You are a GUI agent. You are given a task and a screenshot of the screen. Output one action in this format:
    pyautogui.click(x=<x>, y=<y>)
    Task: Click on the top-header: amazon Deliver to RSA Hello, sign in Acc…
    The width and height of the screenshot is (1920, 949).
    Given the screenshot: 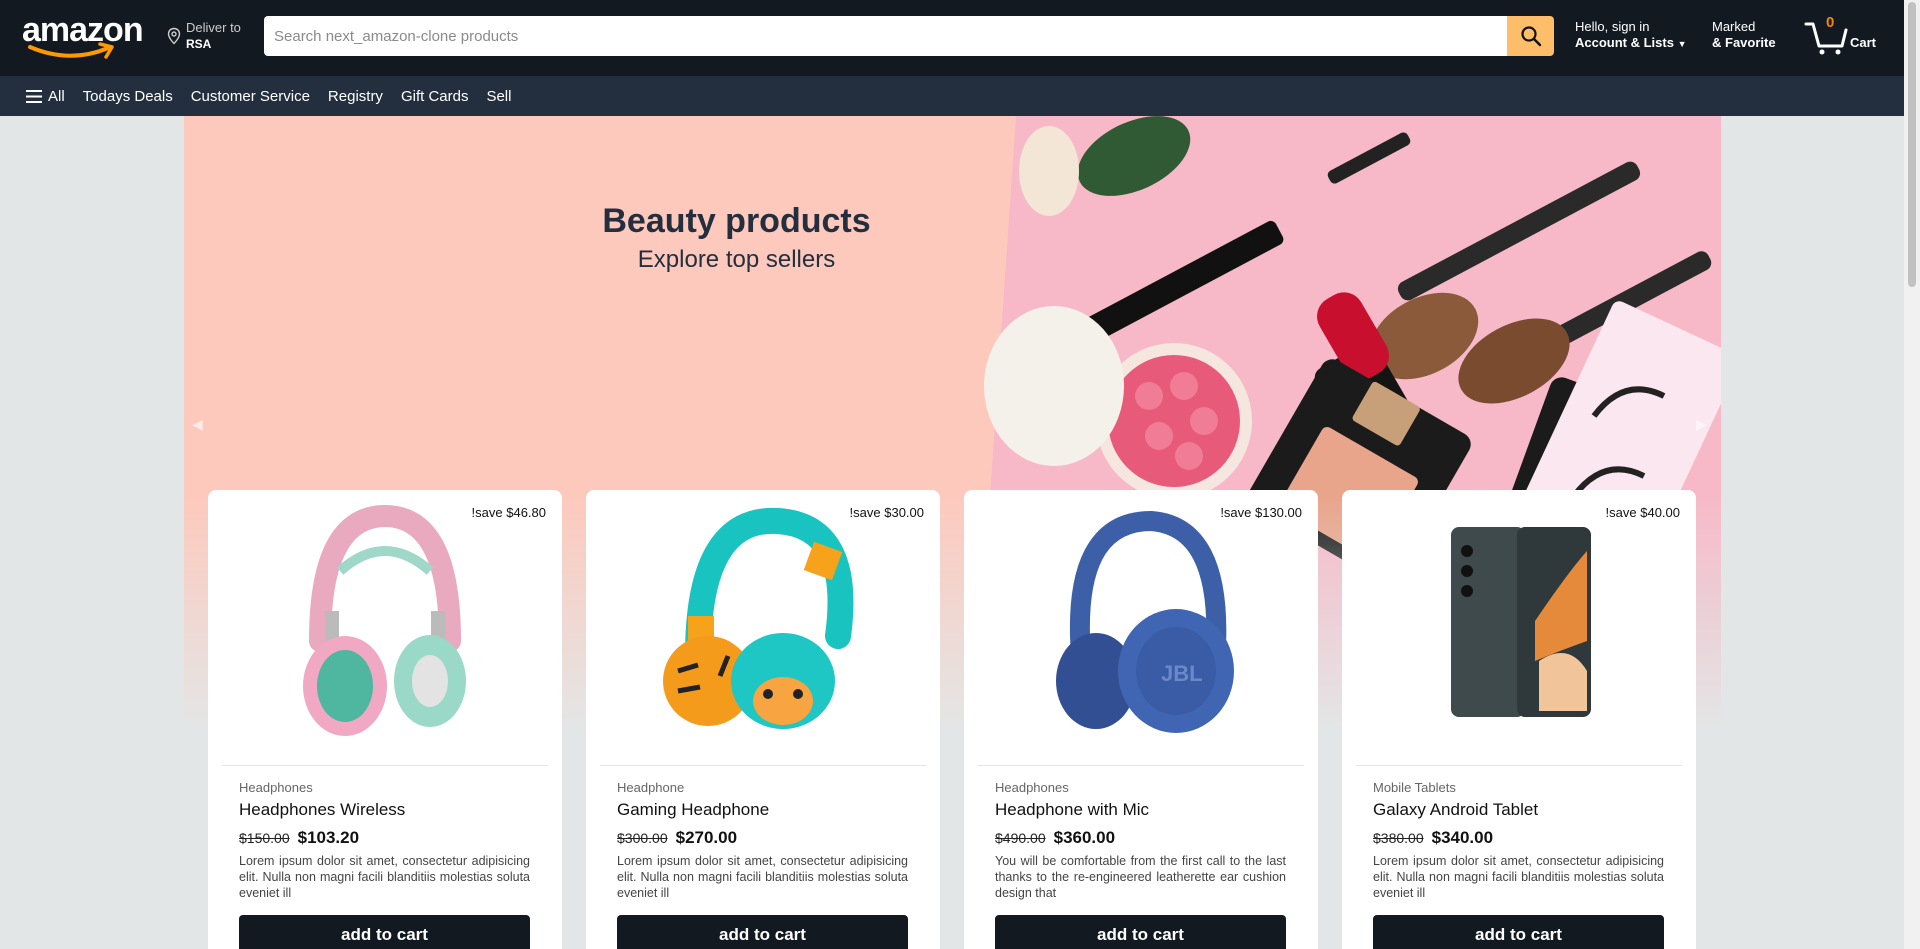 What is the action you would take?
    pyautogui.click(x=952, y=38)
    